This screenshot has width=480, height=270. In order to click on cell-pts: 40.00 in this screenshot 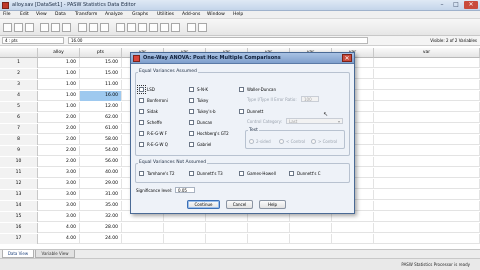, I will do `click(101, 173)`.